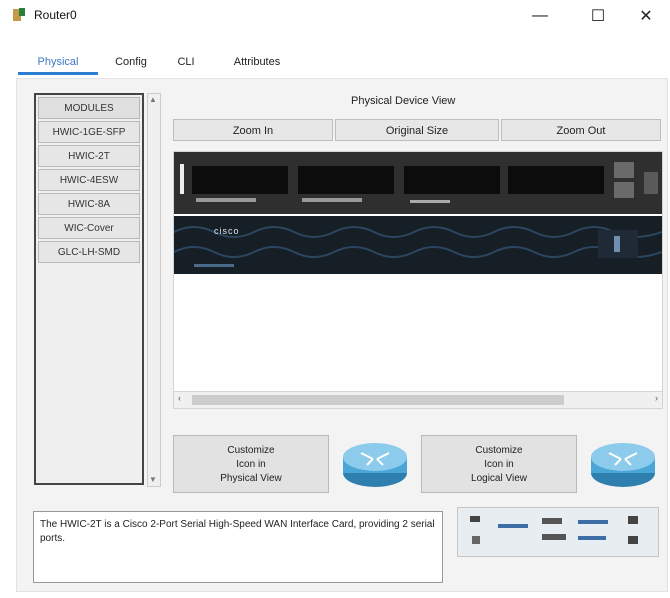  I want to click on button-label-line: Logical View, so click(499, 478).